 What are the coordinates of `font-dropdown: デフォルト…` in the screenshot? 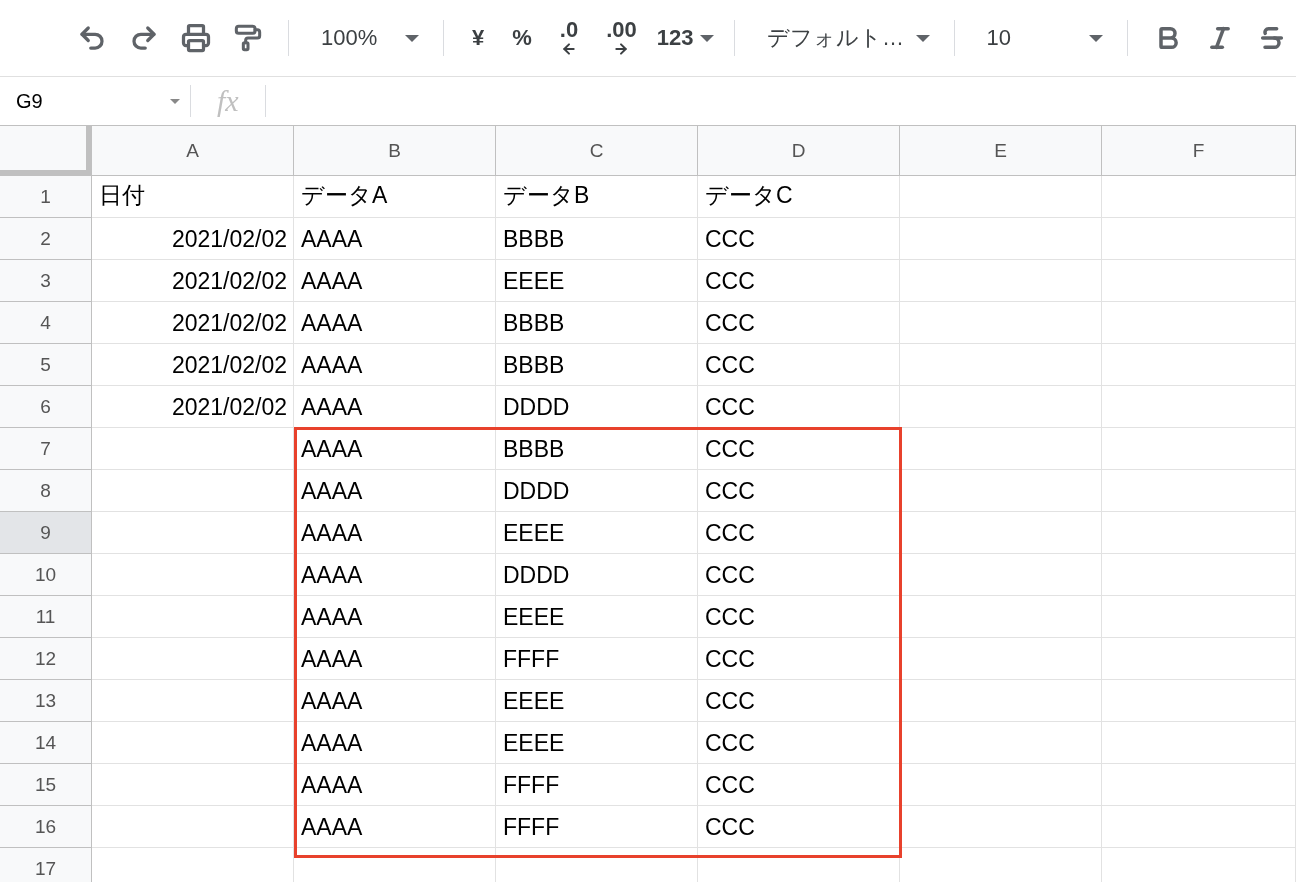 It's located at (844, 38).